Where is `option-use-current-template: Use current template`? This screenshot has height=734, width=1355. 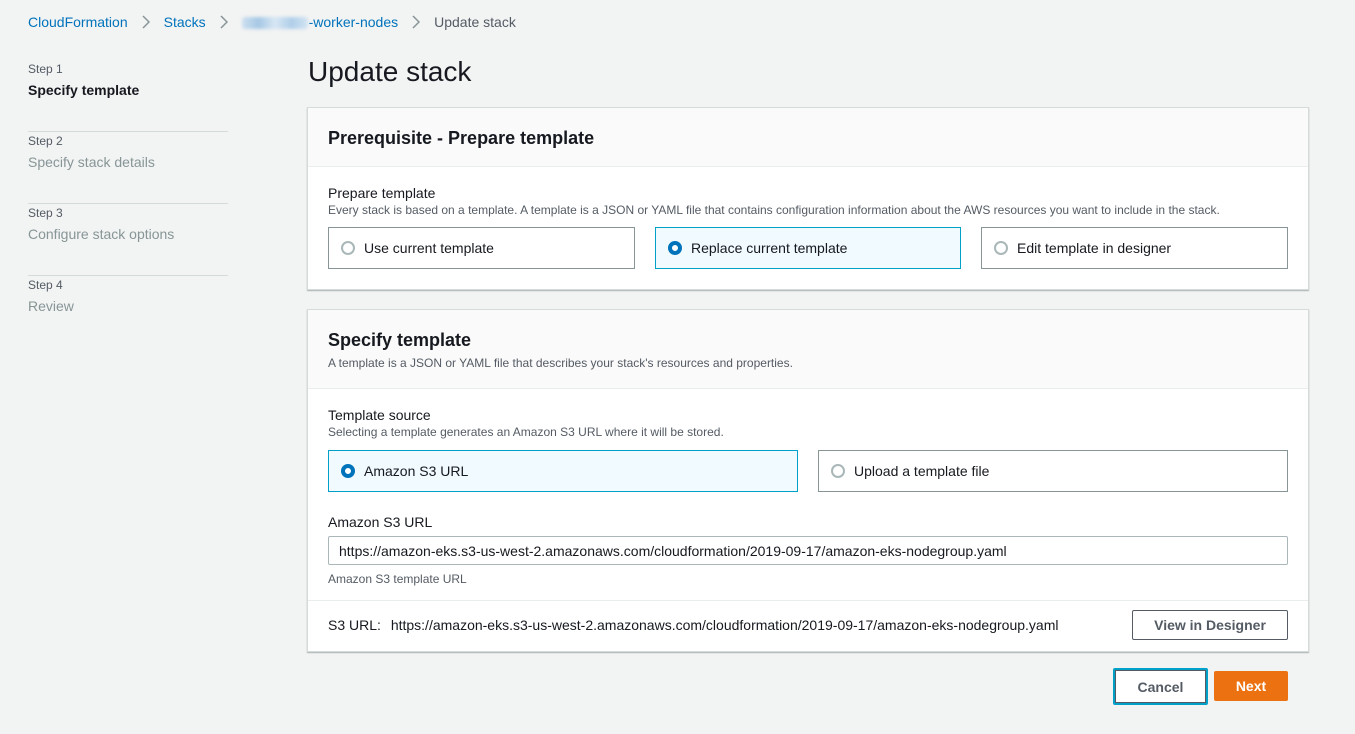
option-use-current-template: Use current template is located at coordinates (481, 248).